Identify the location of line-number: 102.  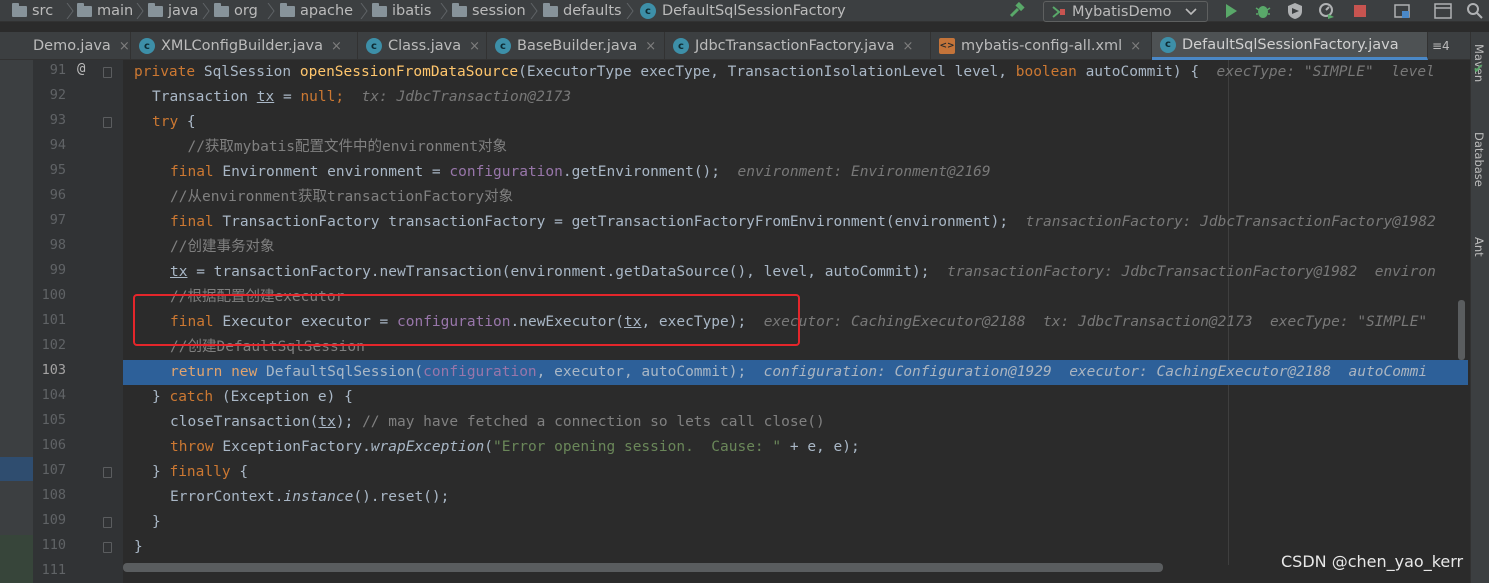
(51, 345).